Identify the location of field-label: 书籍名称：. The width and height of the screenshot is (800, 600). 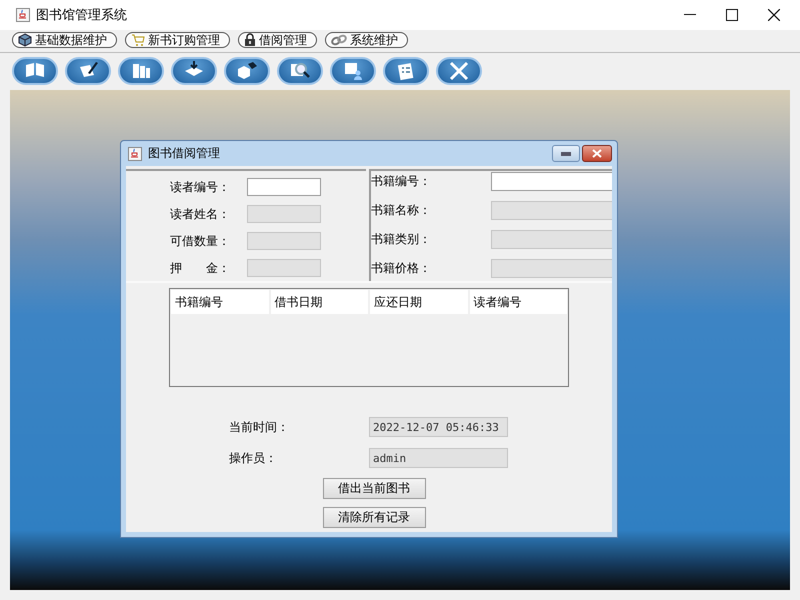
(401, 210).